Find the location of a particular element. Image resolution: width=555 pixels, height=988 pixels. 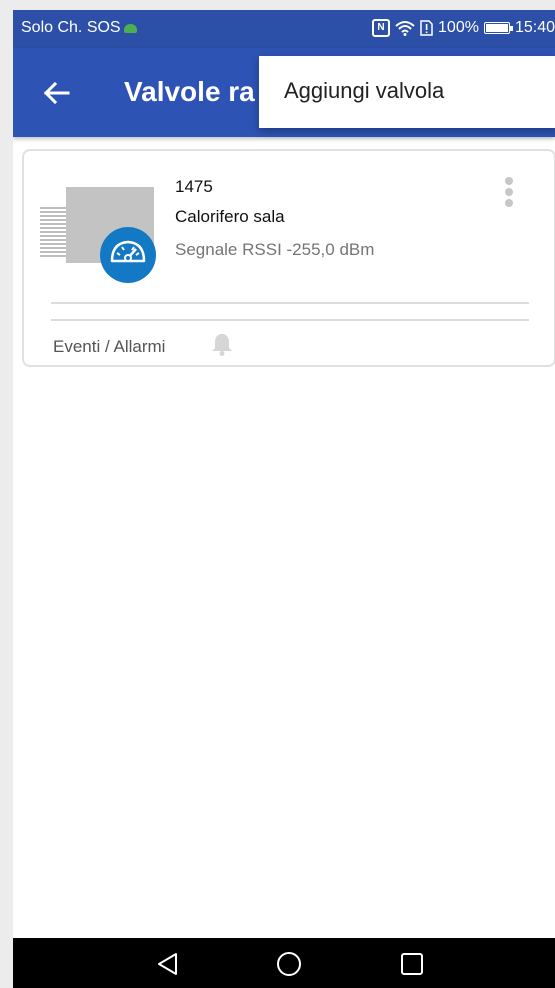

status-right: N 100% 15:40 is located at coordinates (463, 28).